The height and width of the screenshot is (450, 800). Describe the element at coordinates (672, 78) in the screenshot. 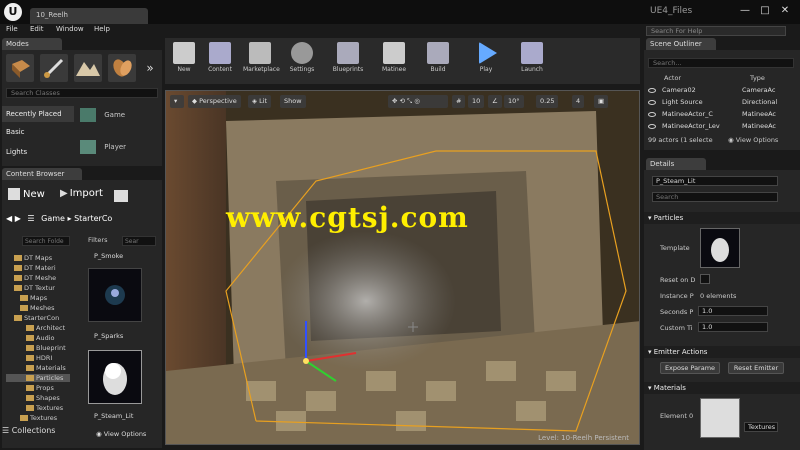

I see `col-actor-header: Actor` at that location.